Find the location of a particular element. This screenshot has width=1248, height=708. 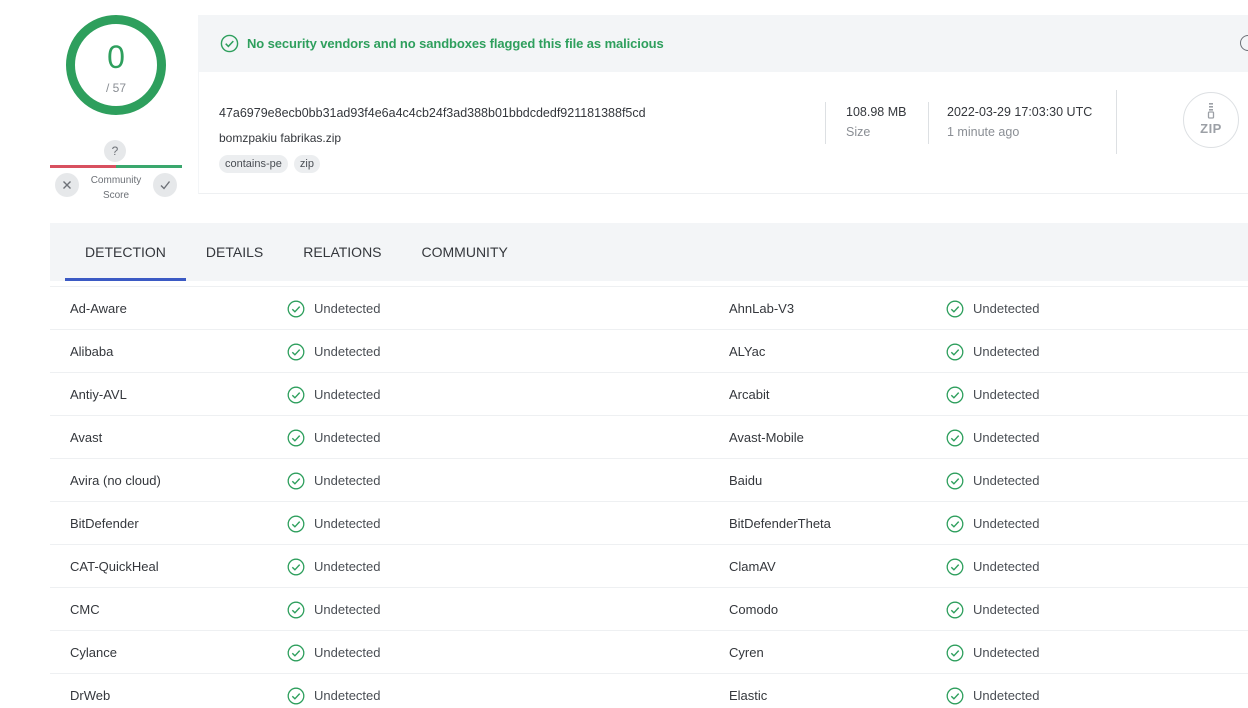

report-tabs: DETECTION DETAILS RELATIONS COMMUNITY is located at coordinates (649, 252).